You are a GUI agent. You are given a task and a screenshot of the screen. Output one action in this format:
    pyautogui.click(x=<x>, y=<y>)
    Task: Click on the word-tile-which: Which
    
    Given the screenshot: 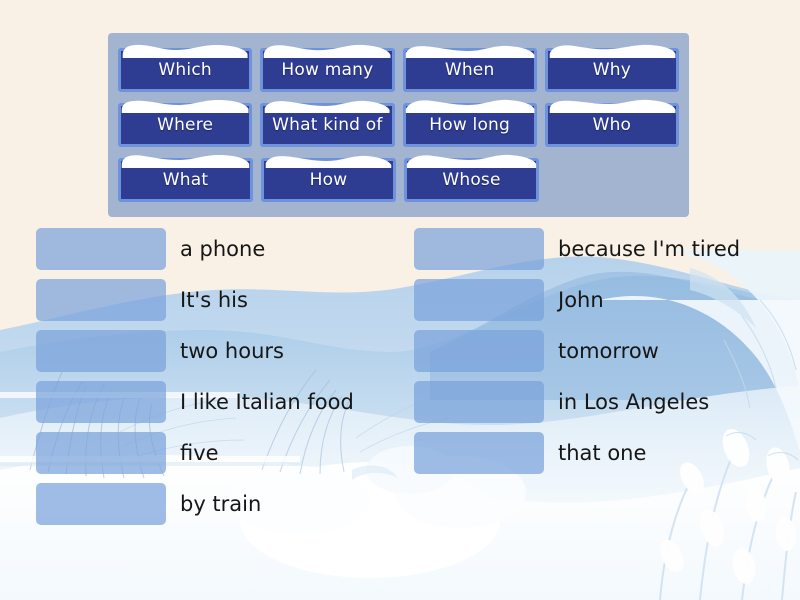 What is the action you would take?
    pyautogui.click(x=185, y=68)
    